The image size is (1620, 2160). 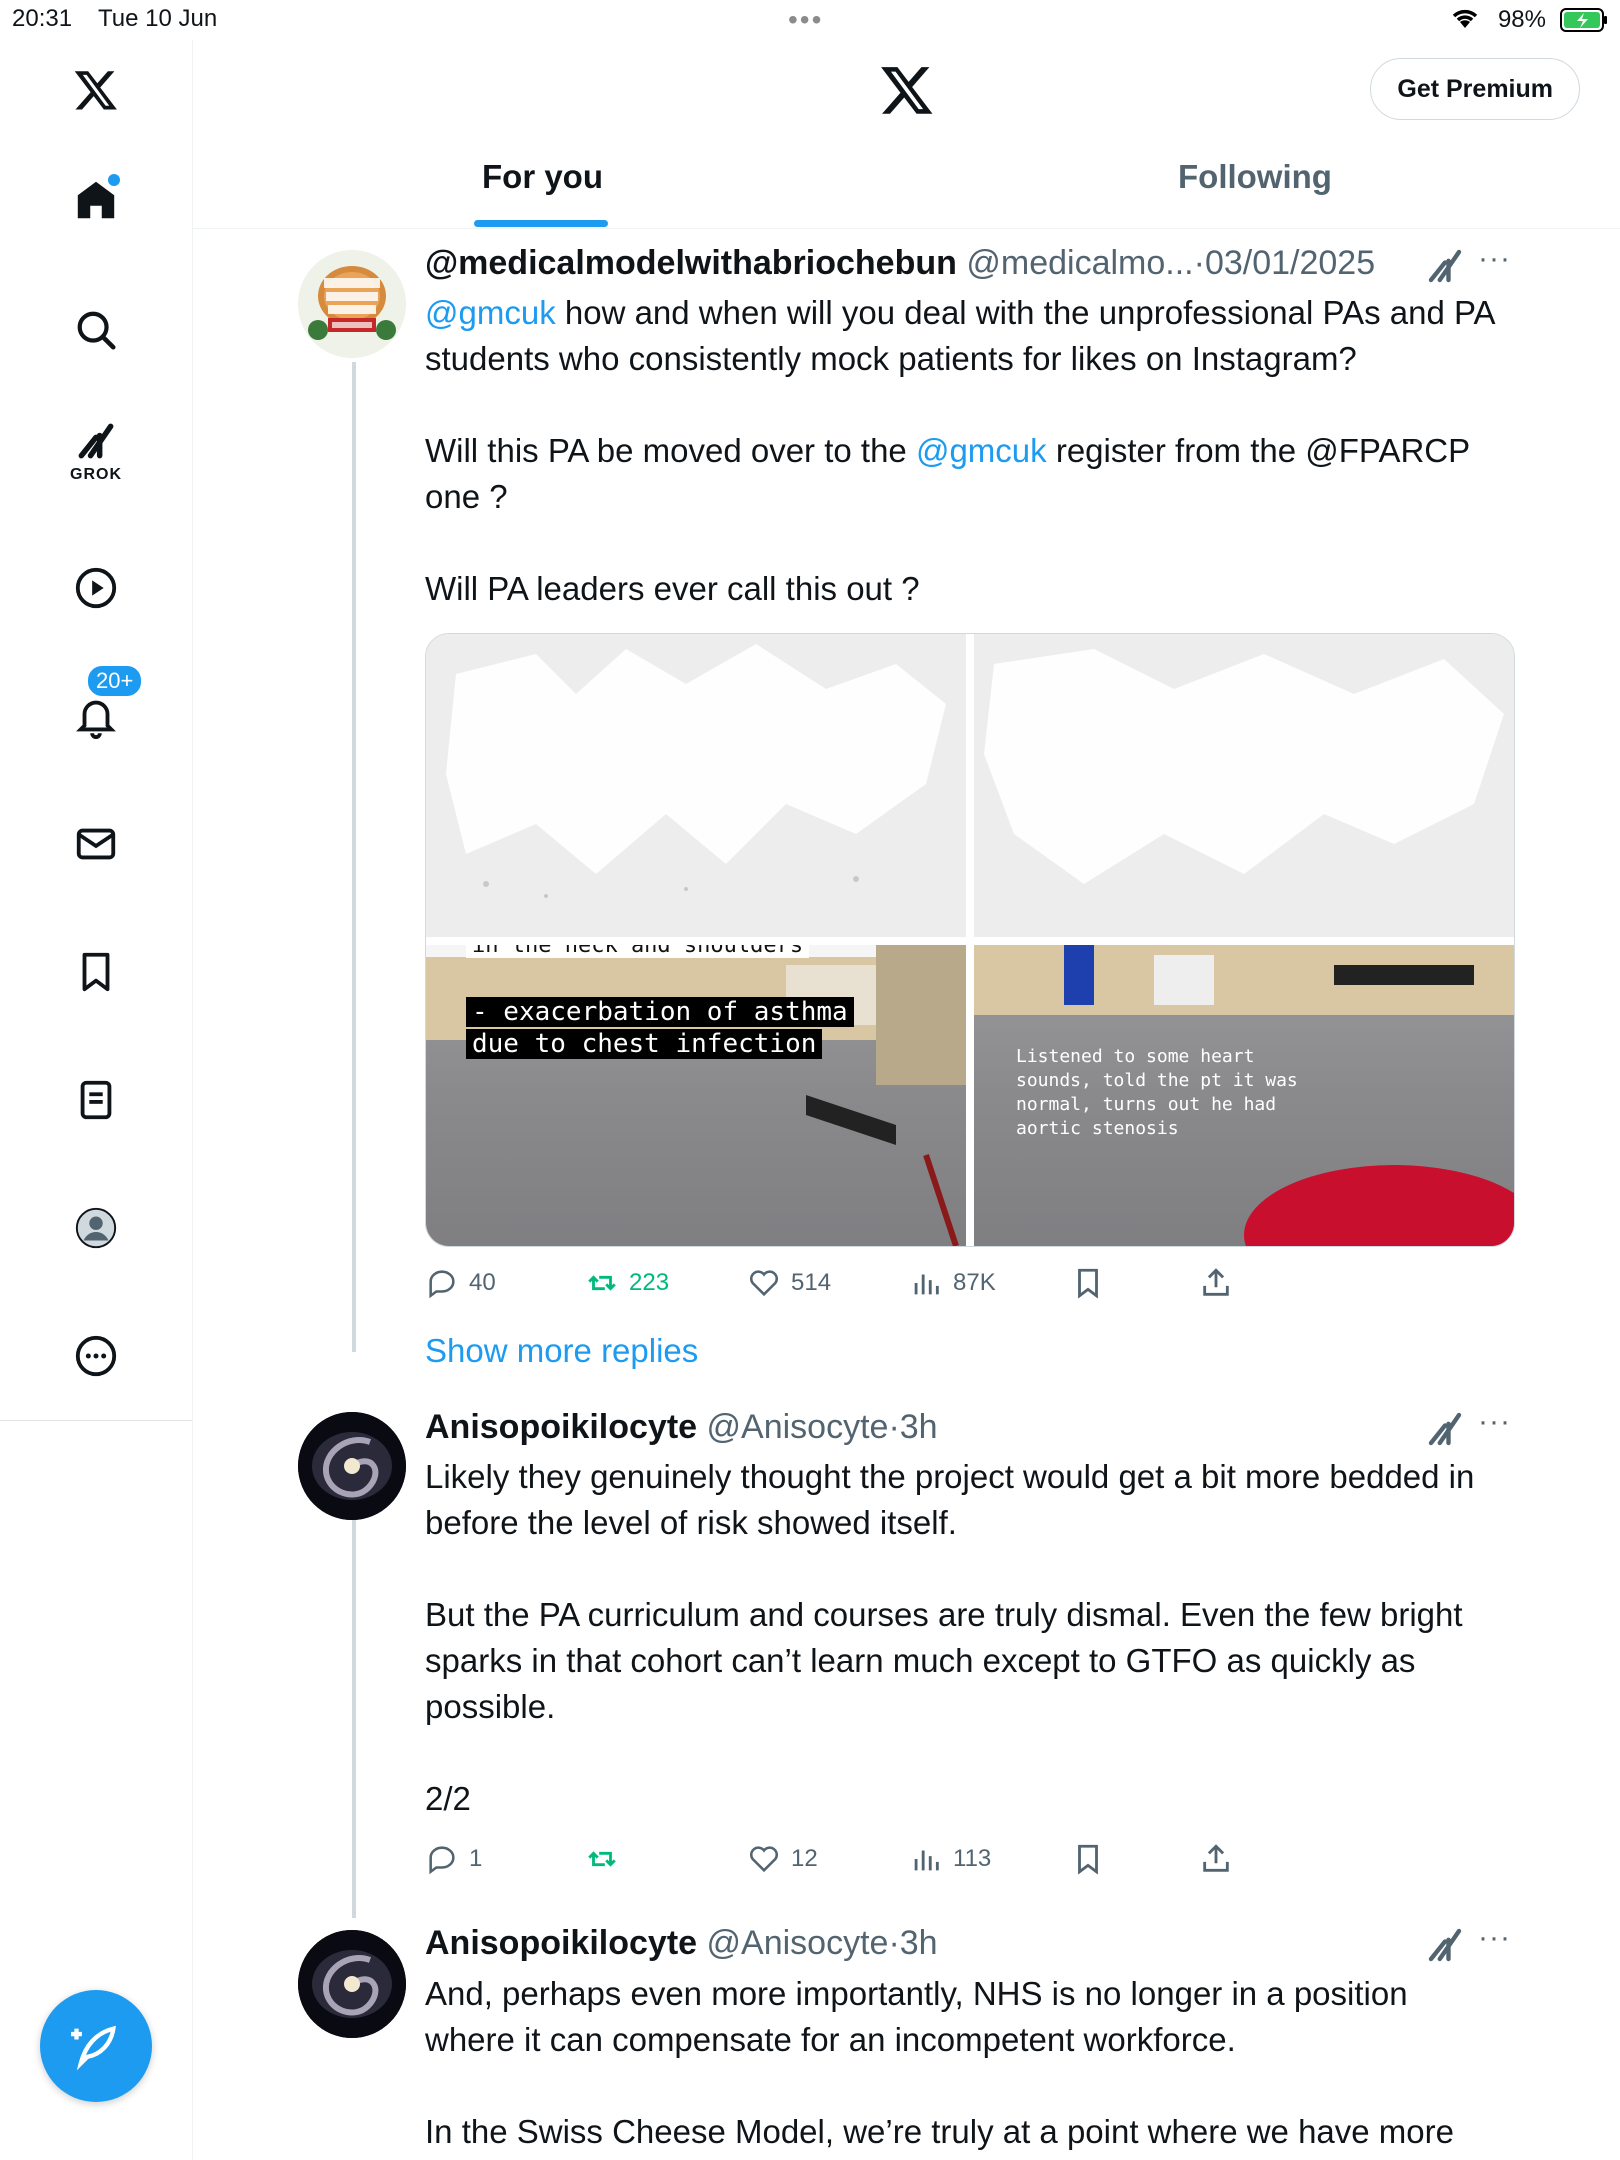 I want to click on share-icon, so click(x=1216, y=1858).